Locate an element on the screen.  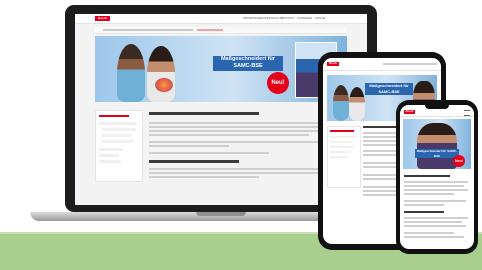
large-phone-sidebar-title is located at coordinates (342, 131).